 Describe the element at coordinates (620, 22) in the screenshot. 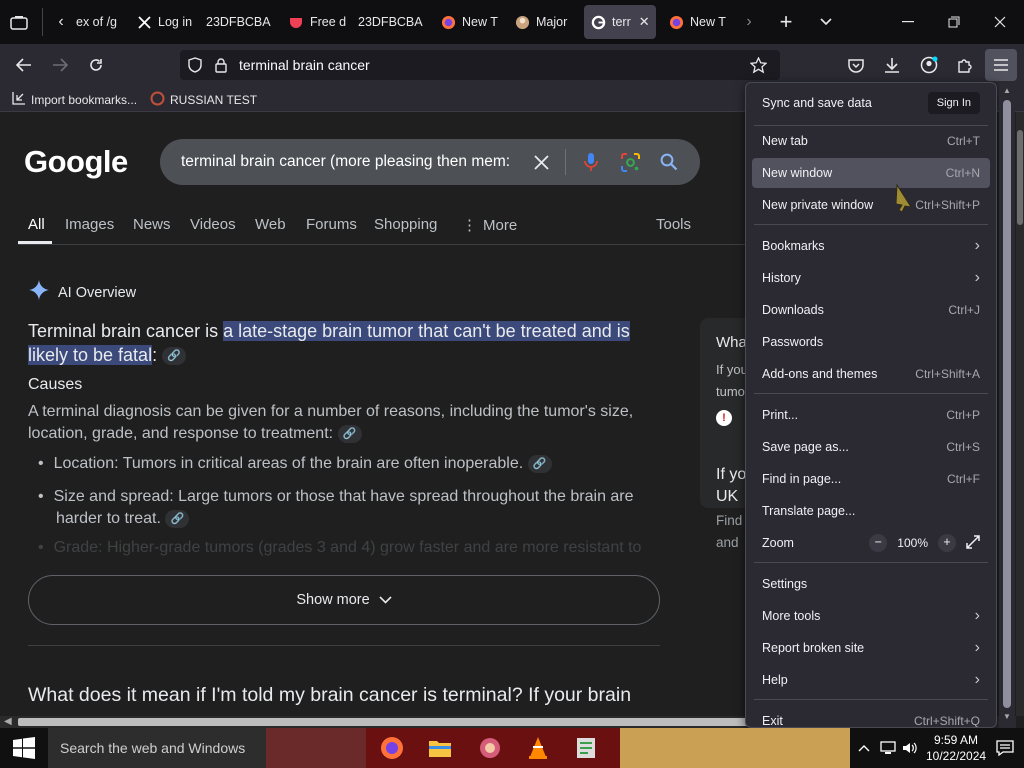

I see `tab-8-active: terr ✕` at that location.